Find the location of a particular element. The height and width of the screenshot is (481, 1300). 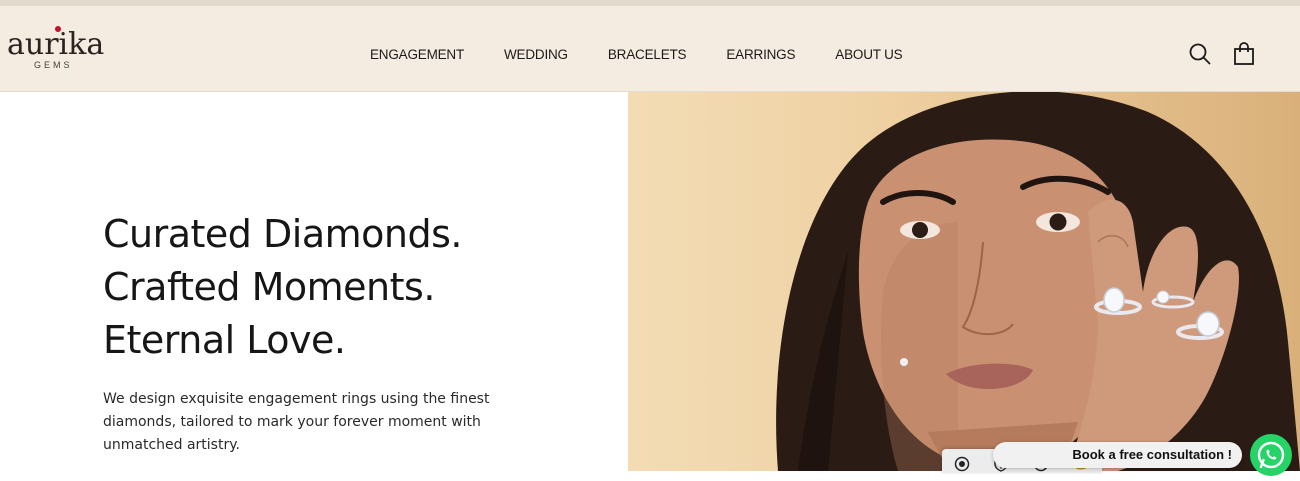

whatsapp-button is located at coordinates (1271, 455).